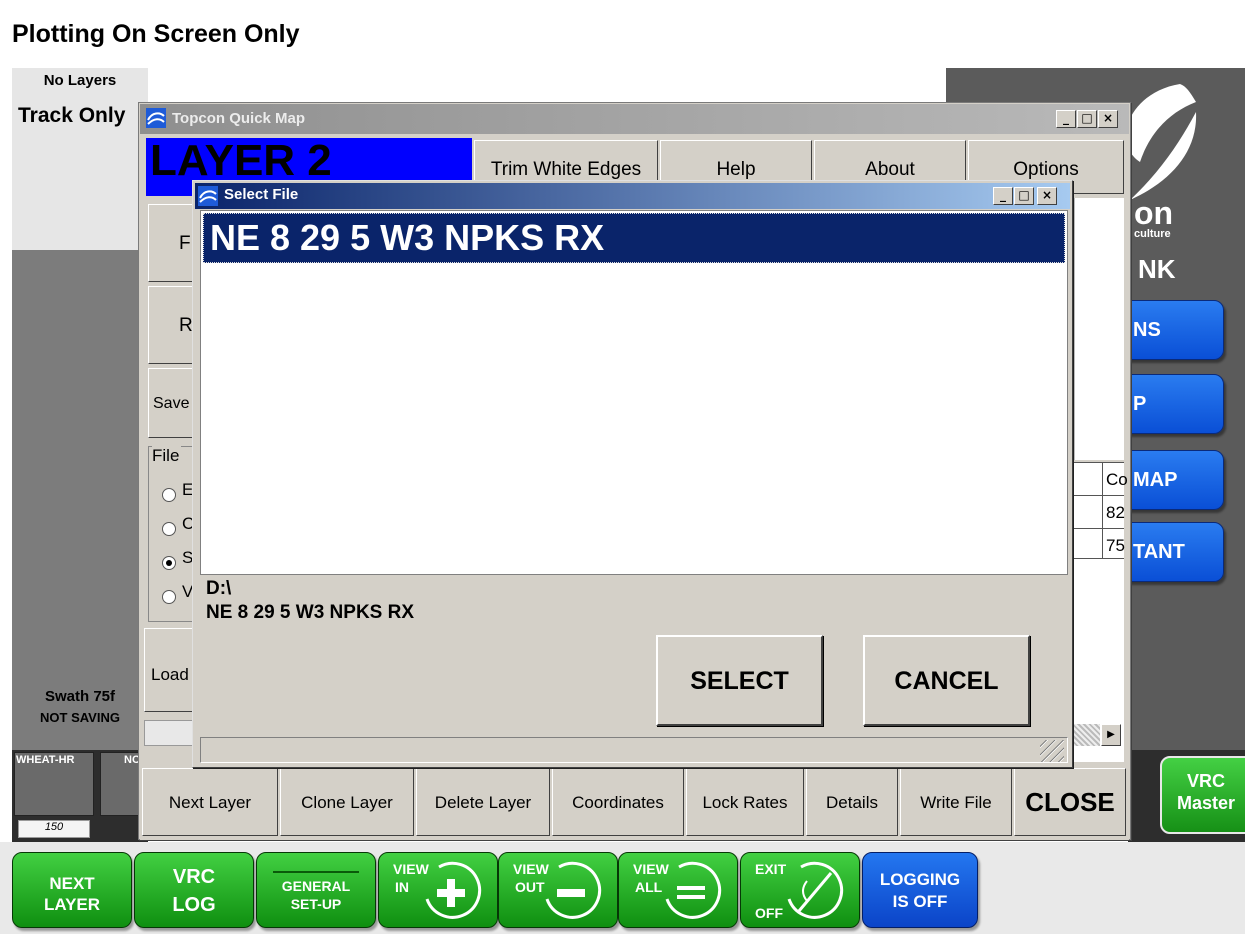 Image resolution: width=1245 pixels, height=934 pixels. I want to click on saving-status: NOT SAVING, so click(80, 717).